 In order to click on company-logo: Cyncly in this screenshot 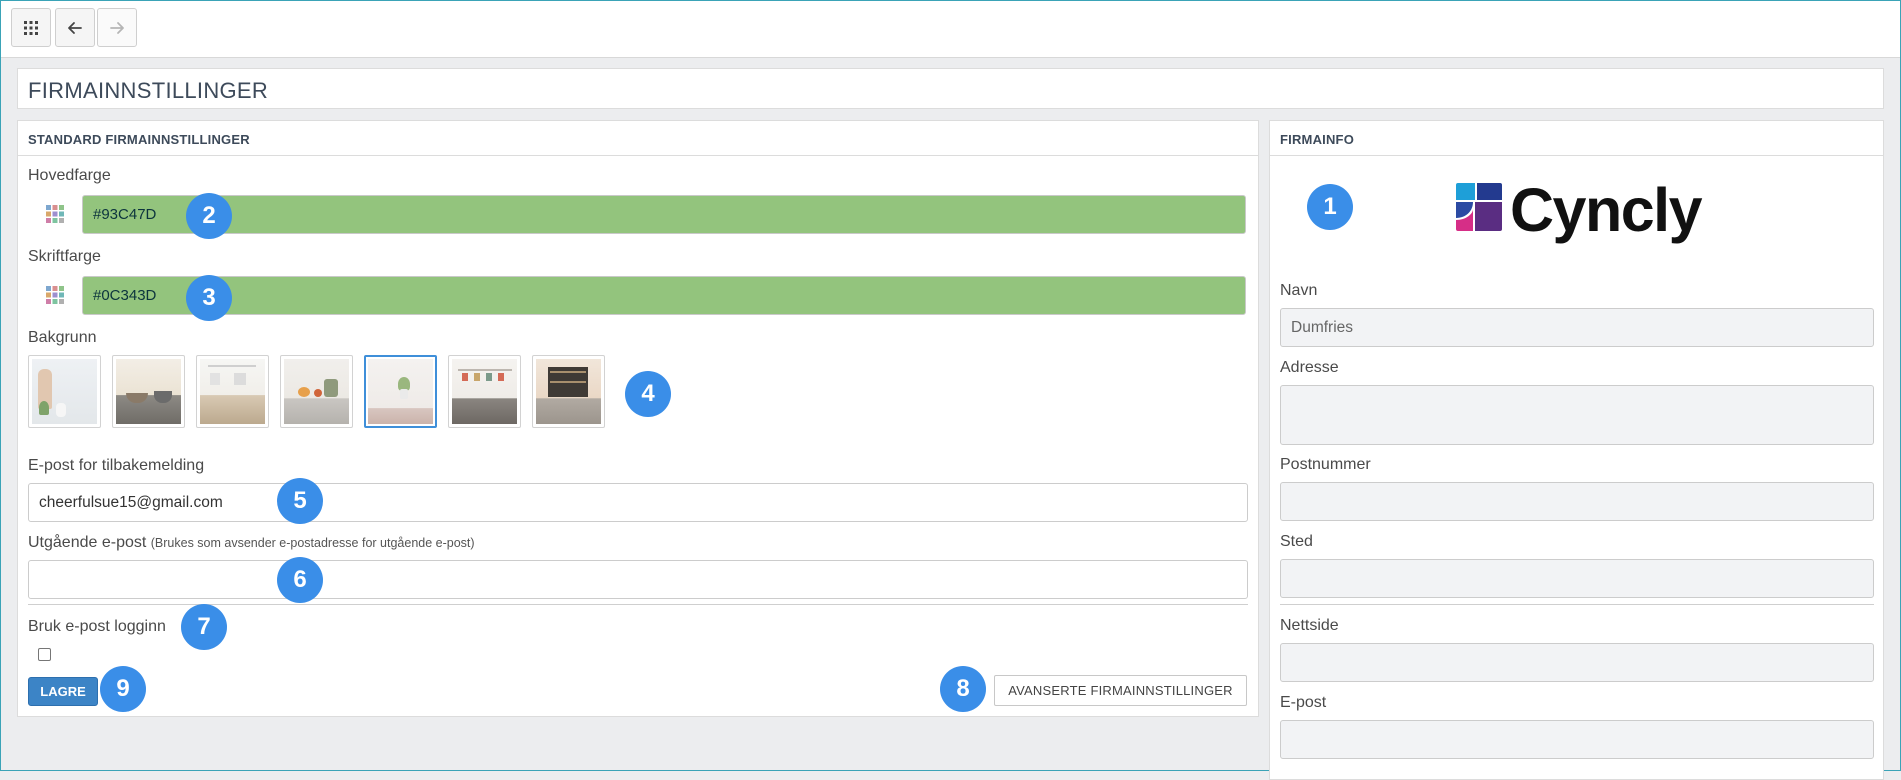, I will do `click(1584, 210)`.